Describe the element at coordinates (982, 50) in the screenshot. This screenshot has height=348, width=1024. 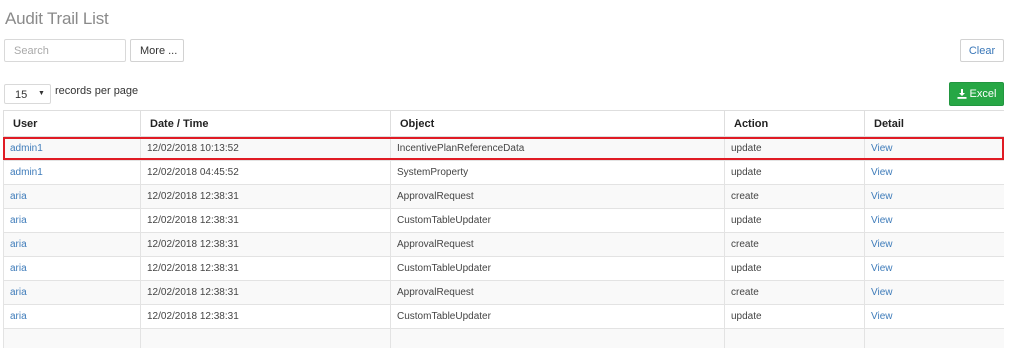
I see `clear-button: Clear` at that location.